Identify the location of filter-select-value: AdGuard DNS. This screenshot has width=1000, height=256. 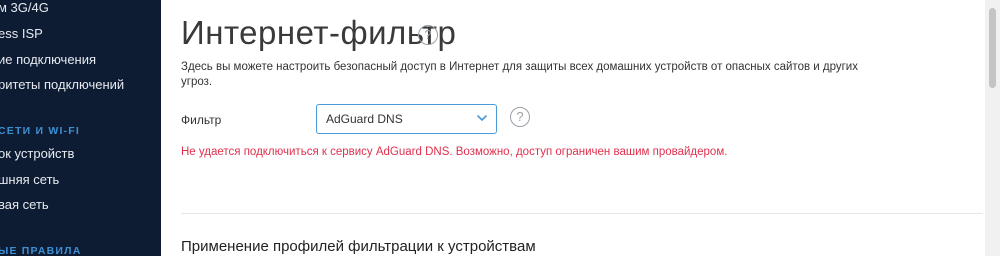
(364, 119).